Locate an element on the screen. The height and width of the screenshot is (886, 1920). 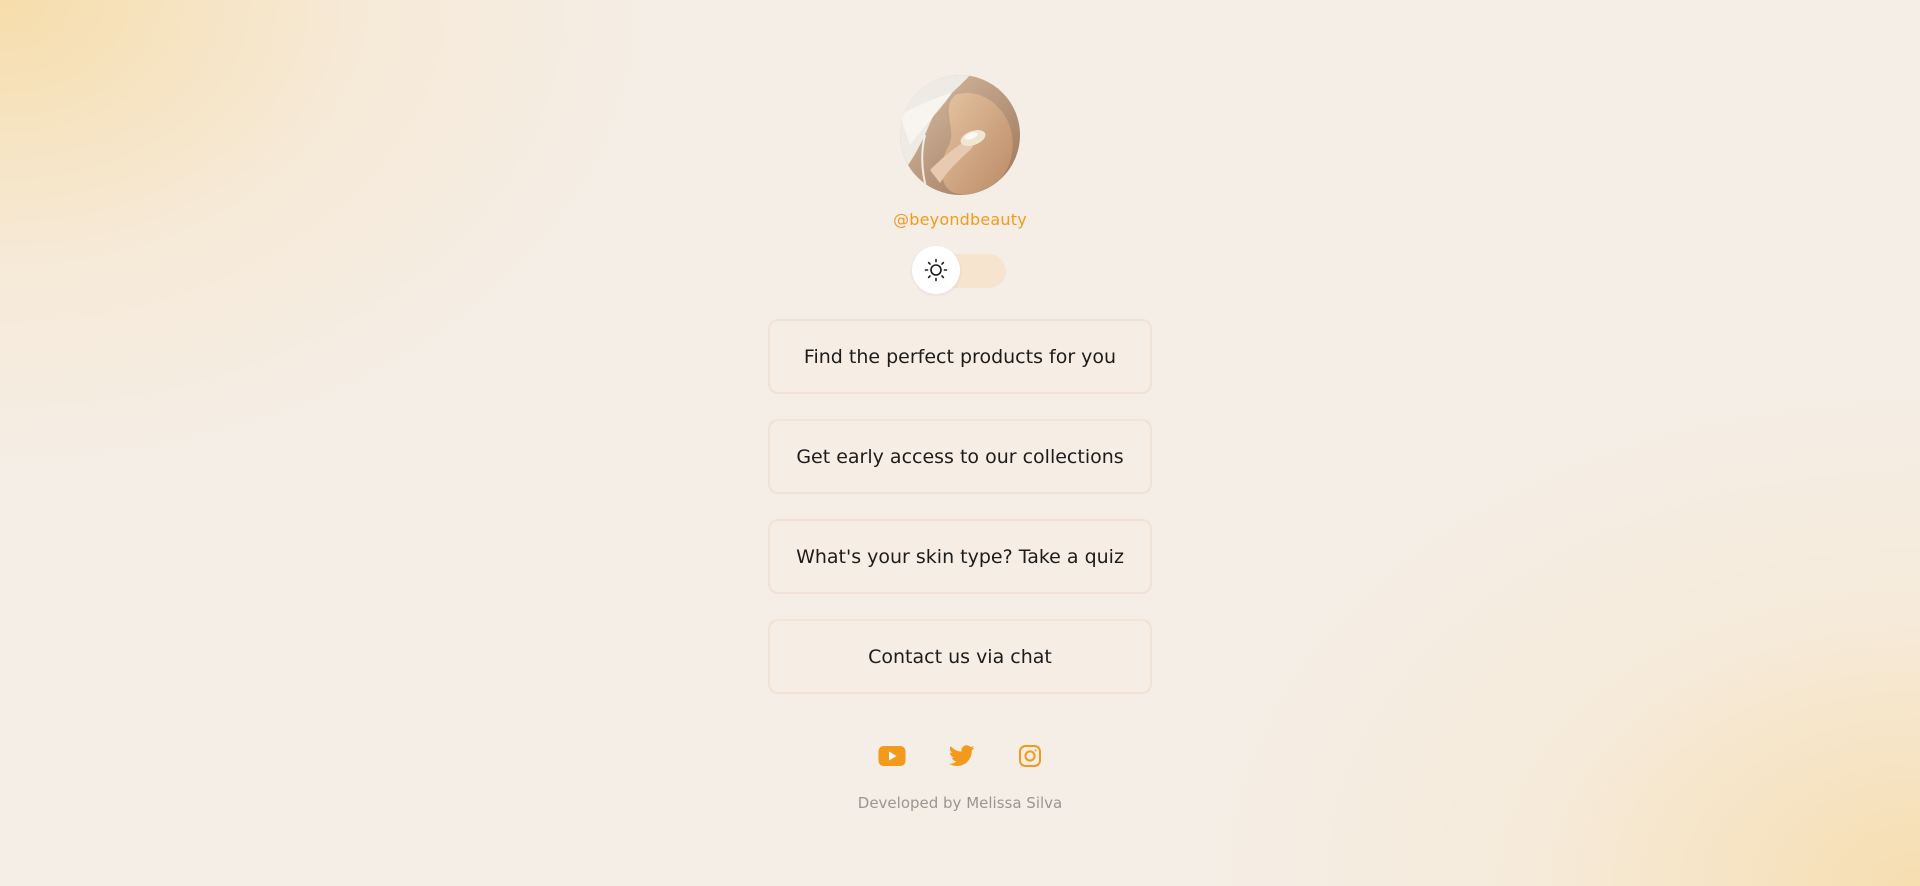
sun-icon is located at coordinates (936, 270).